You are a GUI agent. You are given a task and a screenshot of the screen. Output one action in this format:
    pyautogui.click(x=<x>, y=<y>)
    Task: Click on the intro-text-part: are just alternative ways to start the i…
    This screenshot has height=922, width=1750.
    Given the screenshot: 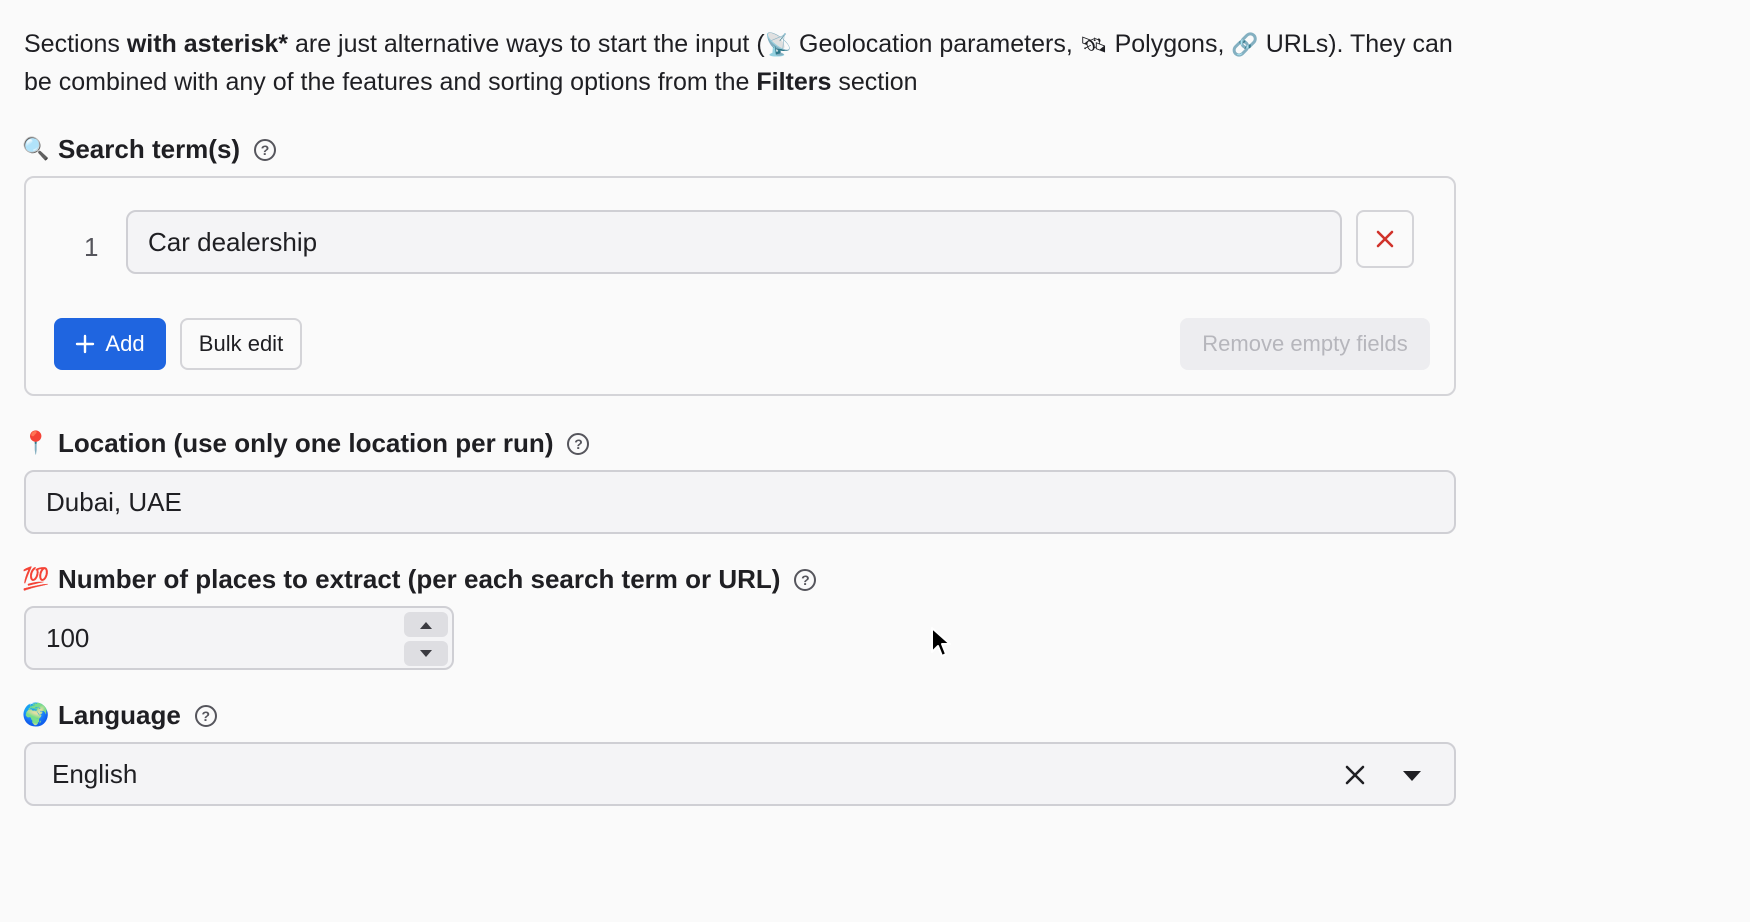 What is the action you would take?
    pyautogui.click(x=526, y=44)
    